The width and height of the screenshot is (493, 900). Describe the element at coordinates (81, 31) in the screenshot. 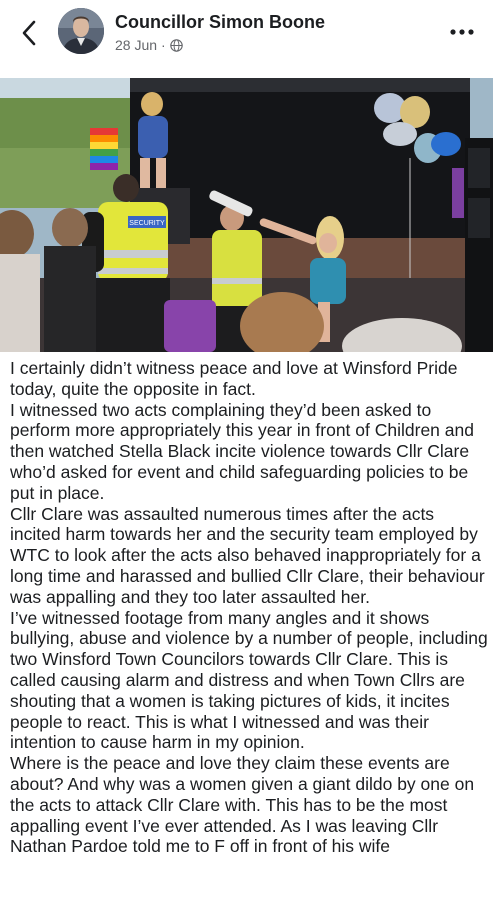

I see `avatar` at that location.